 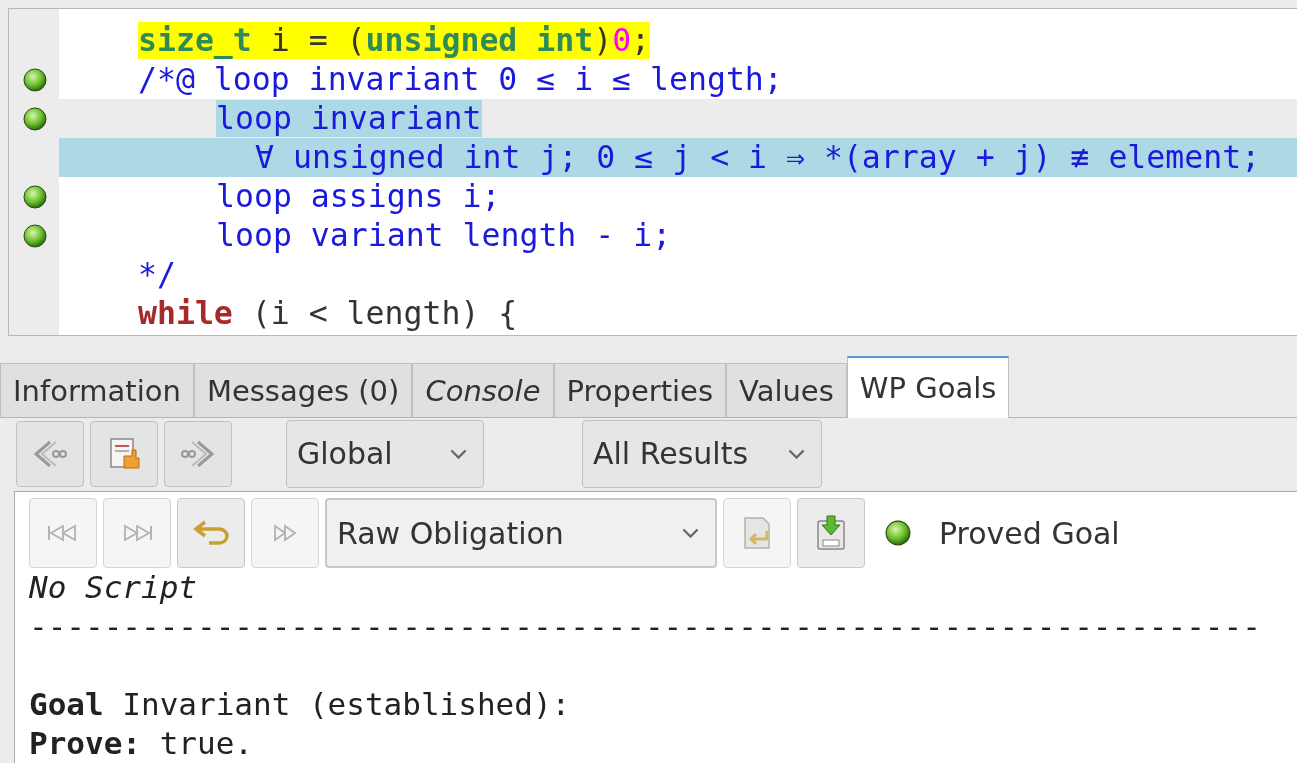 What do you see at coordinates (141, 743) in the screenshot?
I see `goal-text-line: Prove: true.` at bounding box center [141, 743].